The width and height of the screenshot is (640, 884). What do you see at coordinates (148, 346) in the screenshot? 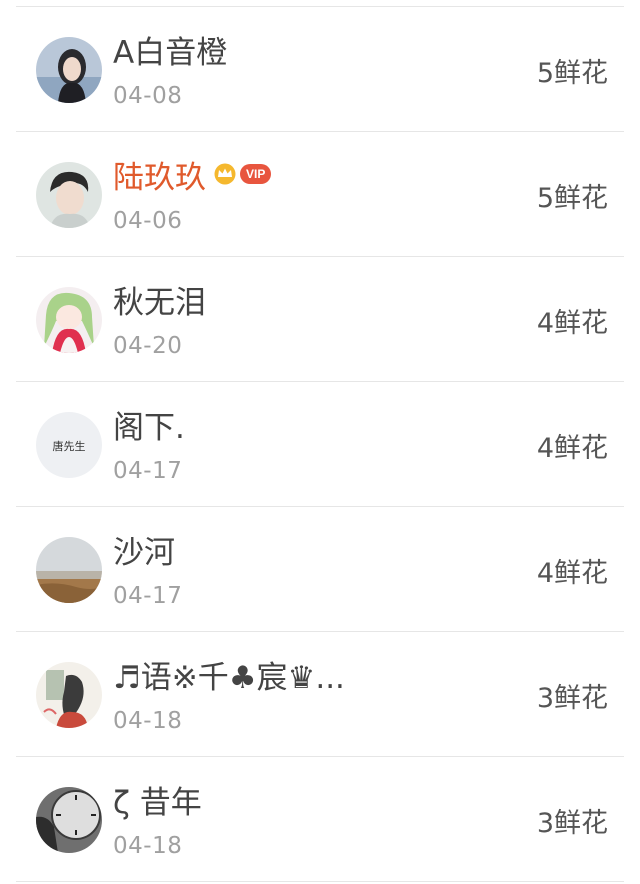
I see `date: 04-20` at bounding box center [148, 346].